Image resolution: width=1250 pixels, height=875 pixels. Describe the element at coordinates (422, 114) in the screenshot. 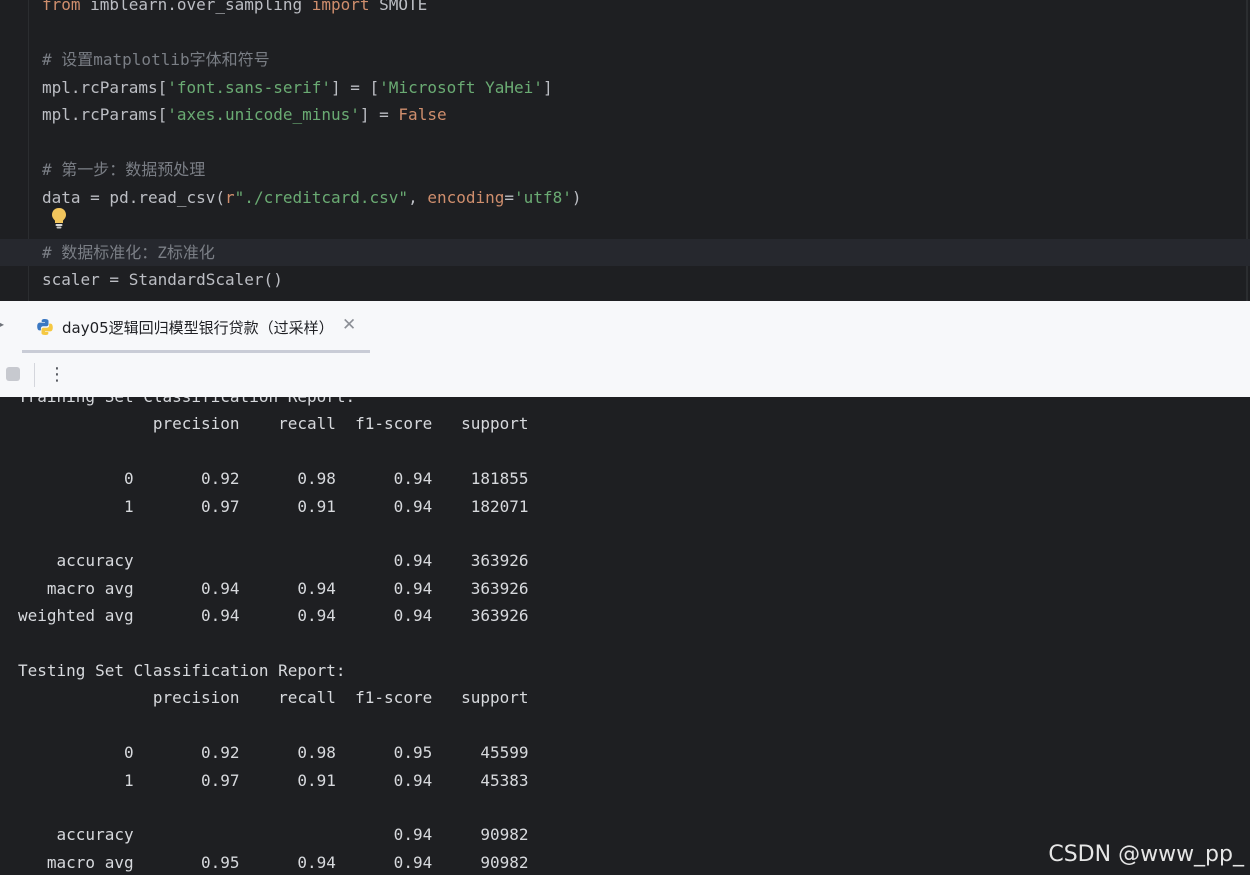

I see `code-token: False` at that location.